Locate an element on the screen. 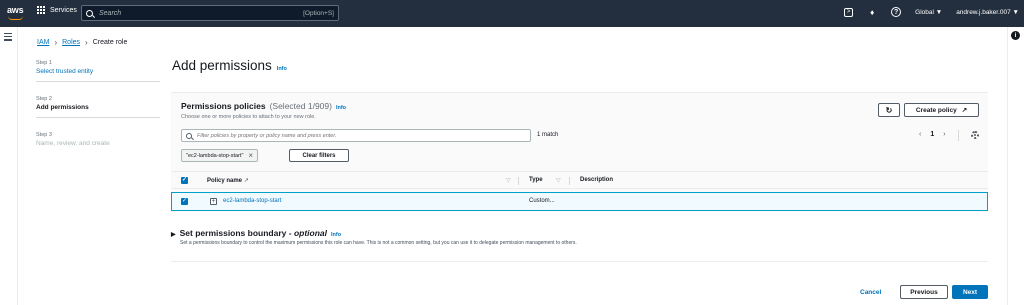 The width and height of the screenshot is (1024, 305). policies-info-link: Info is located at coordinates (341, 108).